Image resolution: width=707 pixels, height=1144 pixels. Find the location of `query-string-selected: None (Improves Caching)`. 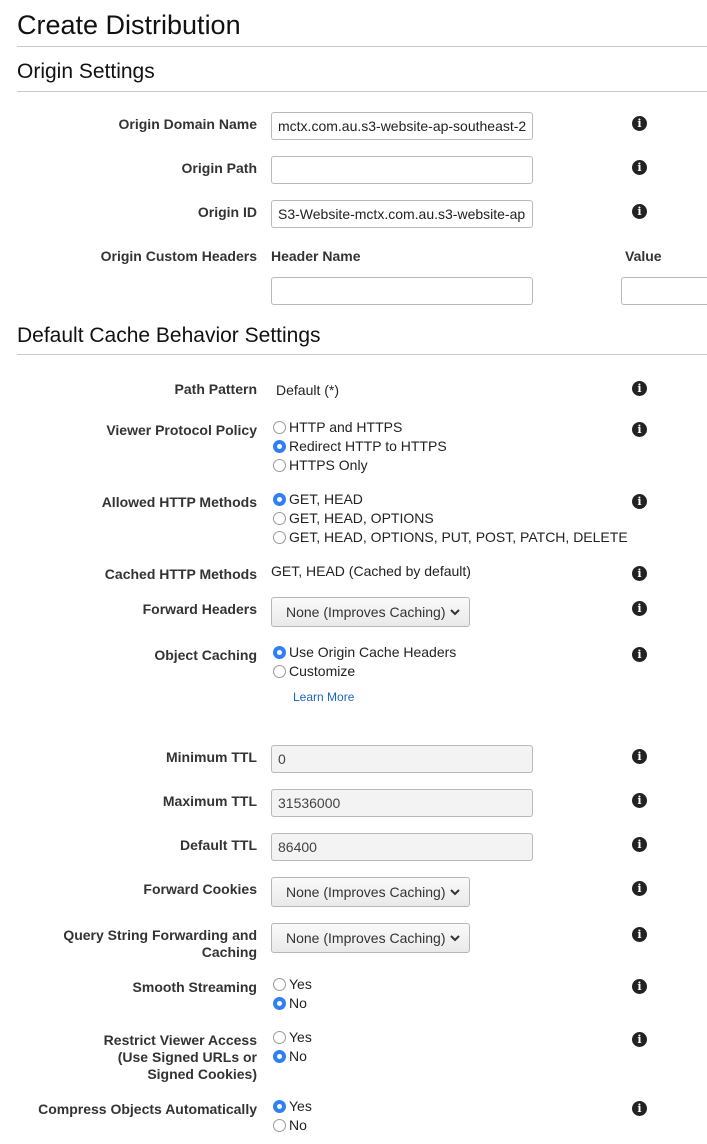

query-string-selected: None (Improves Caching) is located at coordinates (366, 938).